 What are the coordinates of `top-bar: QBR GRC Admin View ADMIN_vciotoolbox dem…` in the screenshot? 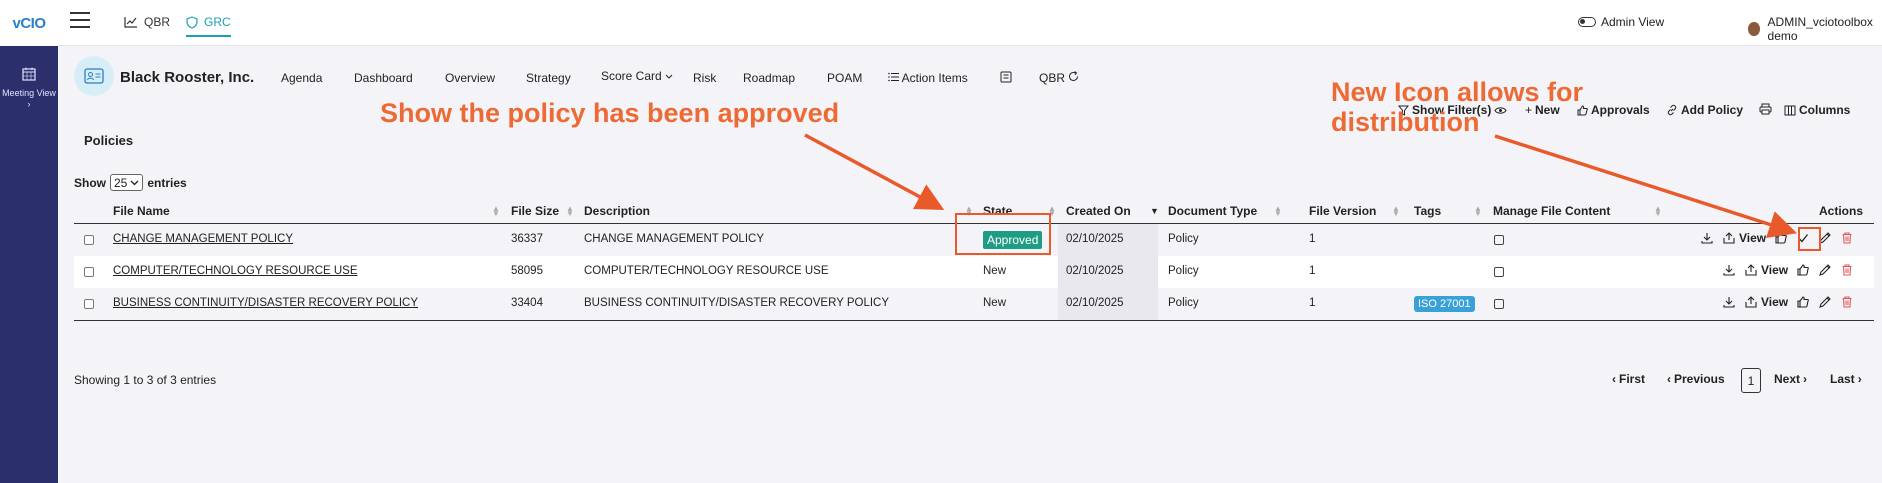 It's located at (970, 23).